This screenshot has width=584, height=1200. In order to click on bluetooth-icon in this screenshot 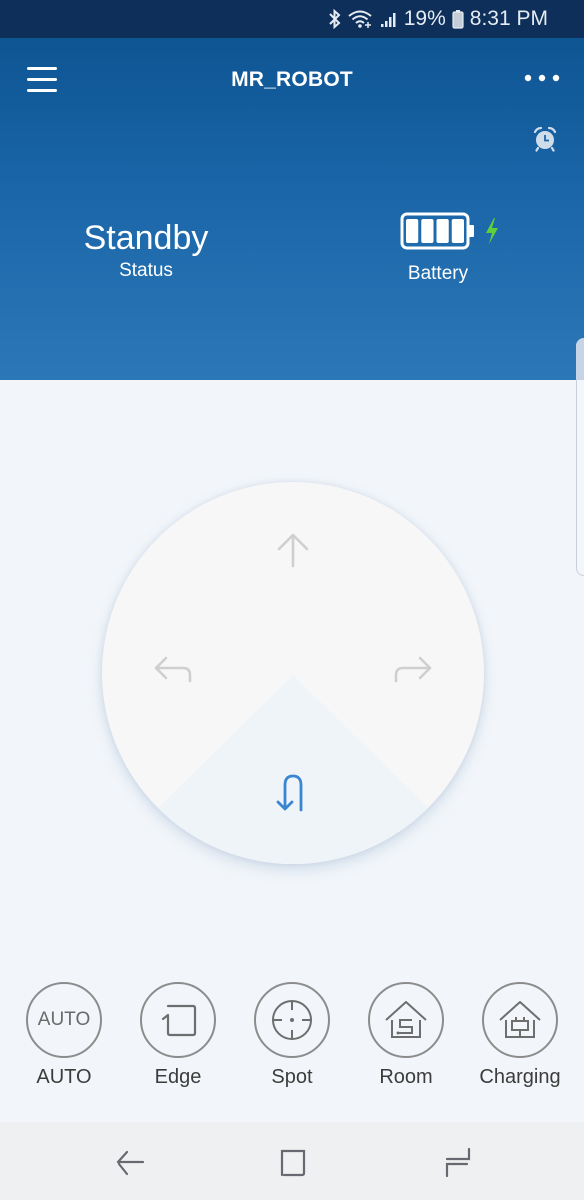, I will do `click(335, 19)`.